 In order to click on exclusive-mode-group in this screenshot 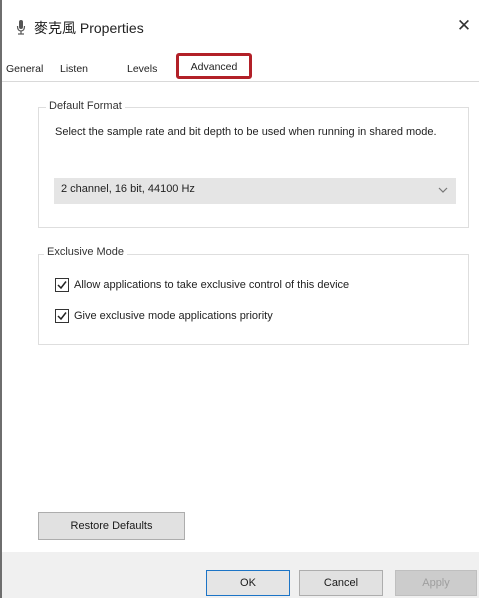, I will do `click(253, 299)`.